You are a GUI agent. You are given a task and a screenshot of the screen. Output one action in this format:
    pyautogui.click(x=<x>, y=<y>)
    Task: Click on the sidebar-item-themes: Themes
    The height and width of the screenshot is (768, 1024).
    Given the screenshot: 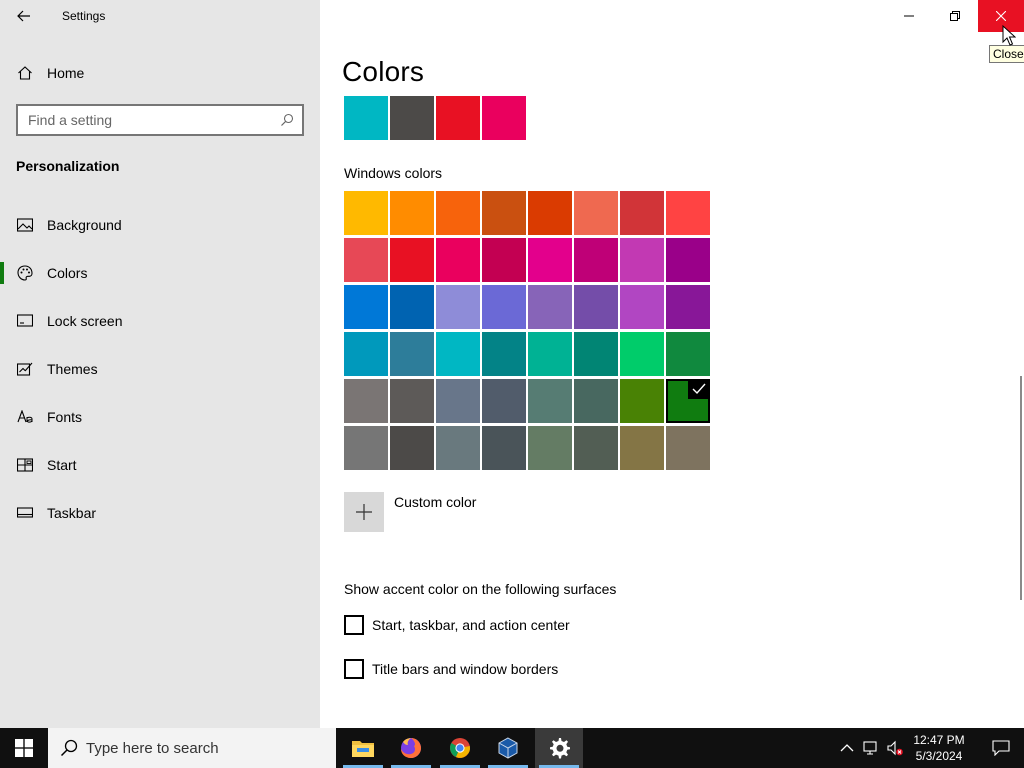 What is the action you would take?
    pyautogui.click(x=160, y=369)
    